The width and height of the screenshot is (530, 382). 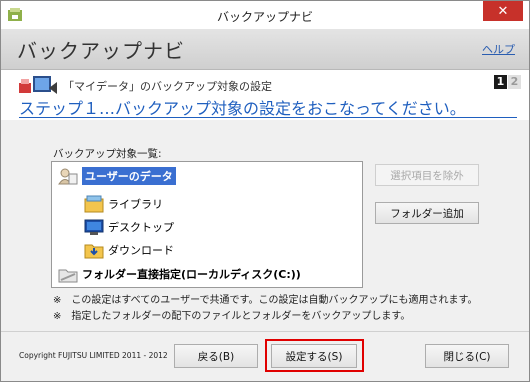 I want to click on tree-item-library: ライブラリ, so click(x=123, y=204).